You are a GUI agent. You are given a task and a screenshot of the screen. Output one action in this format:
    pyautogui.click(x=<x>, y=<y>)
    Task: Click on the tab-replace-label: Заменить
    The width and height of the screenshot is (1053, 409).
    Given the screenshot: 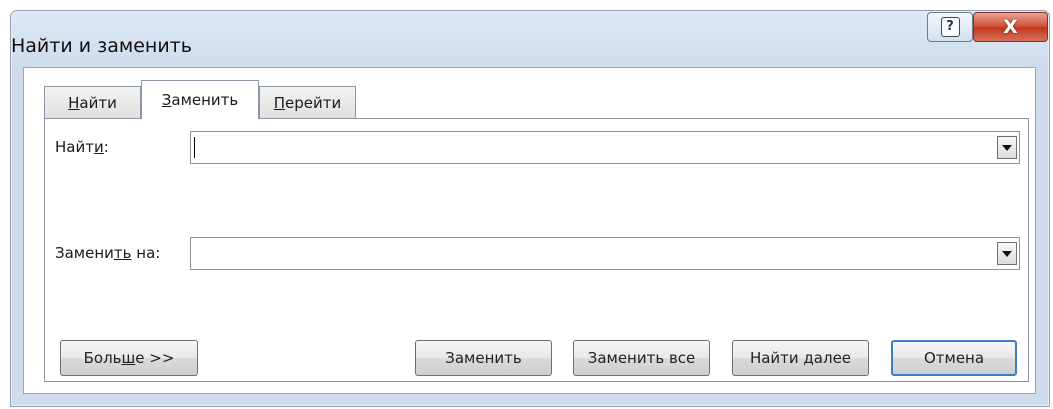 What is the action you would take?
    pyautogui.click(x=200, y=100)
    